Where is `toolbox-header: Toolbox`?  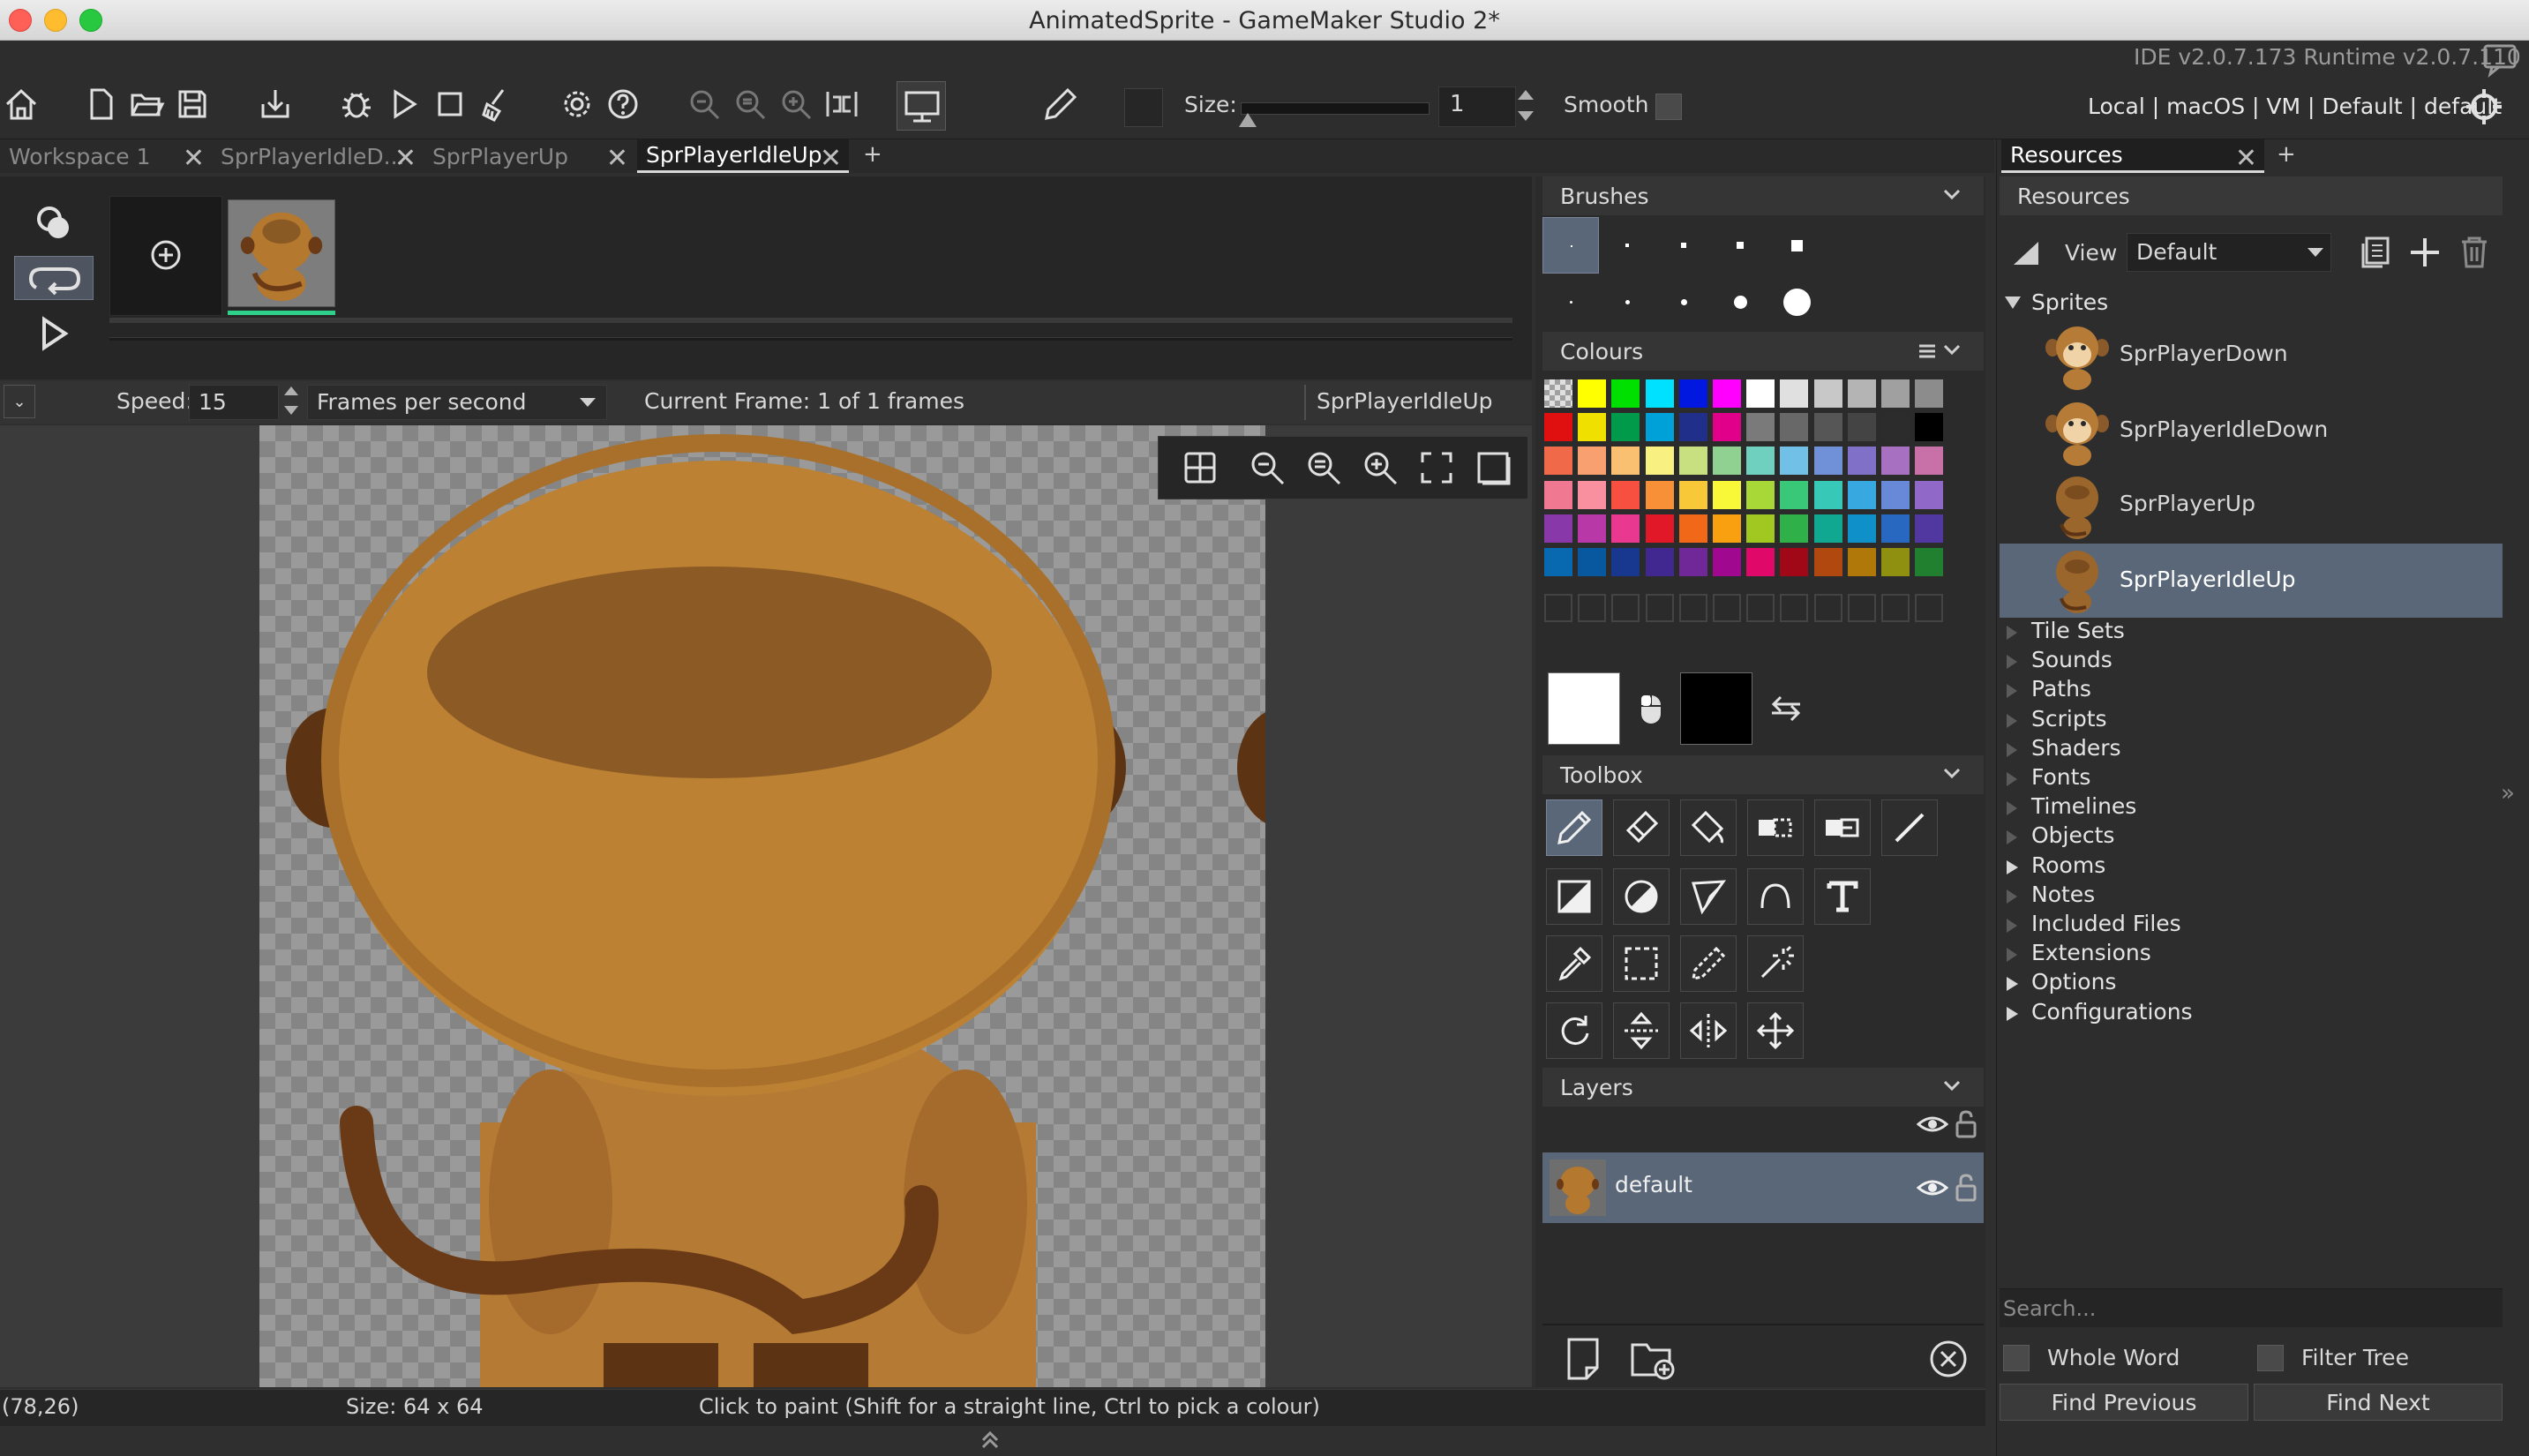 toolbox-header: Toolbox is located at coordinates (1763, 774).